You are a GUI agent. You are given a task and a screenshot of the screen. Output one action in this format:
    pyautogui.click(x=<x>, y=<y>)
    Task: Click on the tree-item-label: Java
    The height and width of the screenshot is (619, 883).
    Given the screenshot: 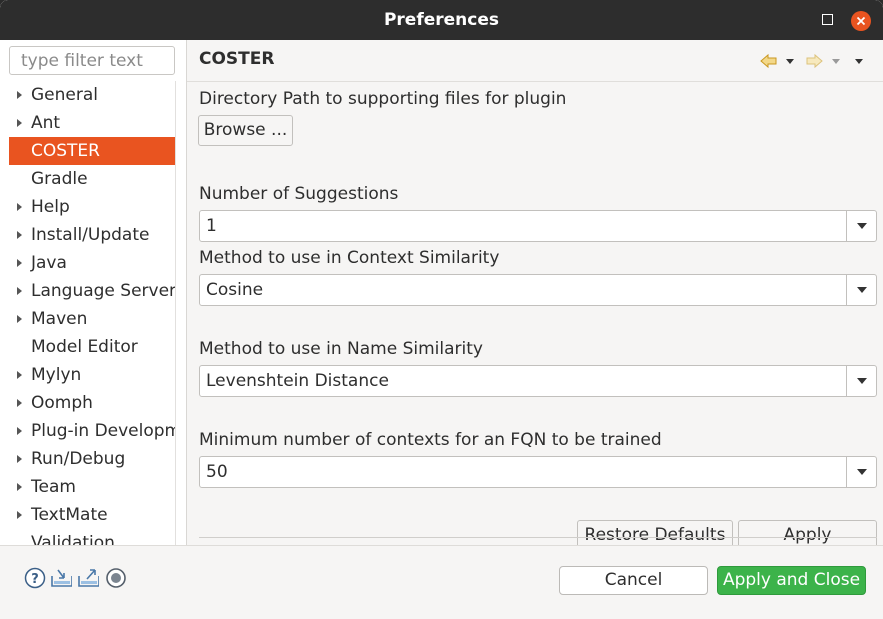 What is the action you would take?
    pyautogui.click(x=49, y=263)
    